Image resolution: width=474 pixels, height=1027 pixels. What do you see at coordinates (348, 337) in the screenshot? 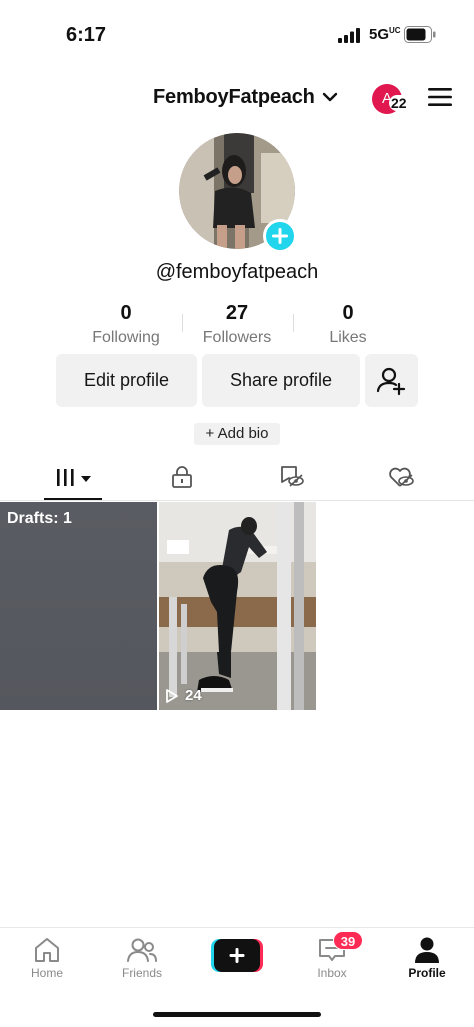
I see `stat-label: Likes` at bounding box center [348, 337].